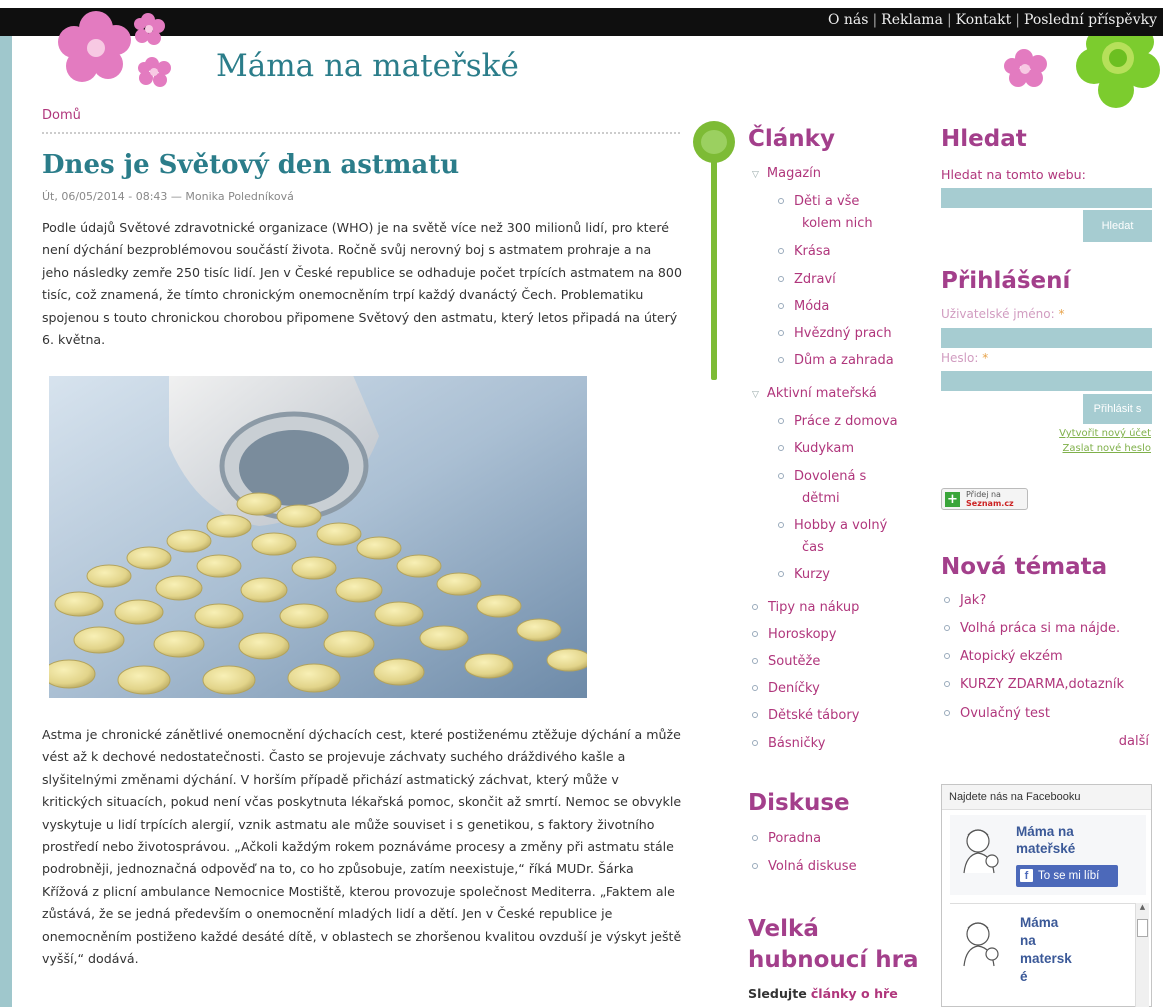  What do you see at coordinates (821, 498) in the screenshot?
I see `menu-item-dovolena-cont: dětmi` at bounding box center [821, 498].